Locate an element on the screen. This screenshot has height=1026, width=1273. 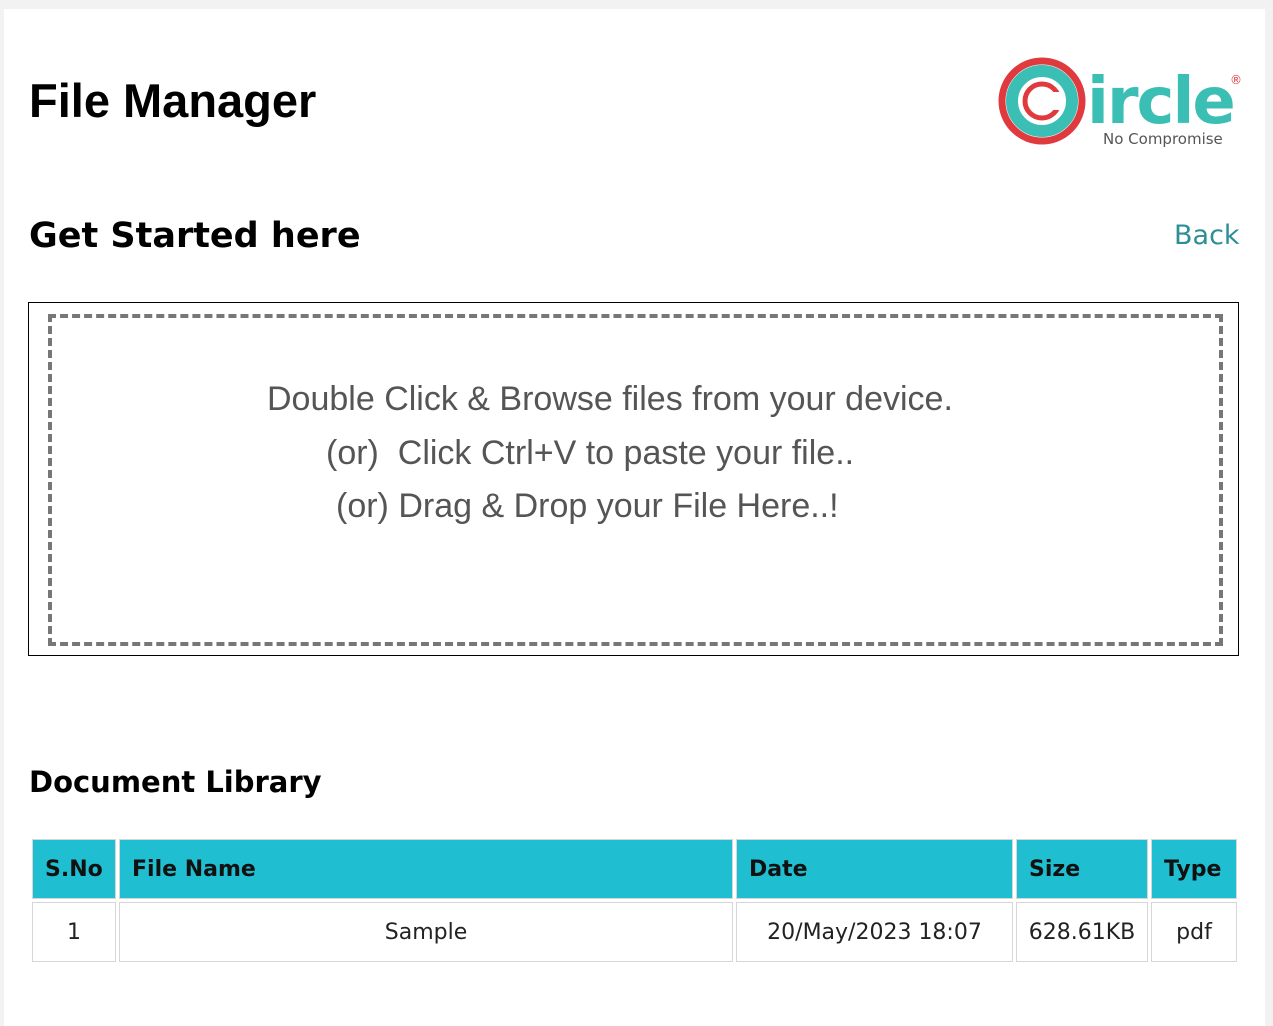
drop-instruction-paste: (or) Click Ctrl+V to paste your file.. is located at coordinates (590, 453).